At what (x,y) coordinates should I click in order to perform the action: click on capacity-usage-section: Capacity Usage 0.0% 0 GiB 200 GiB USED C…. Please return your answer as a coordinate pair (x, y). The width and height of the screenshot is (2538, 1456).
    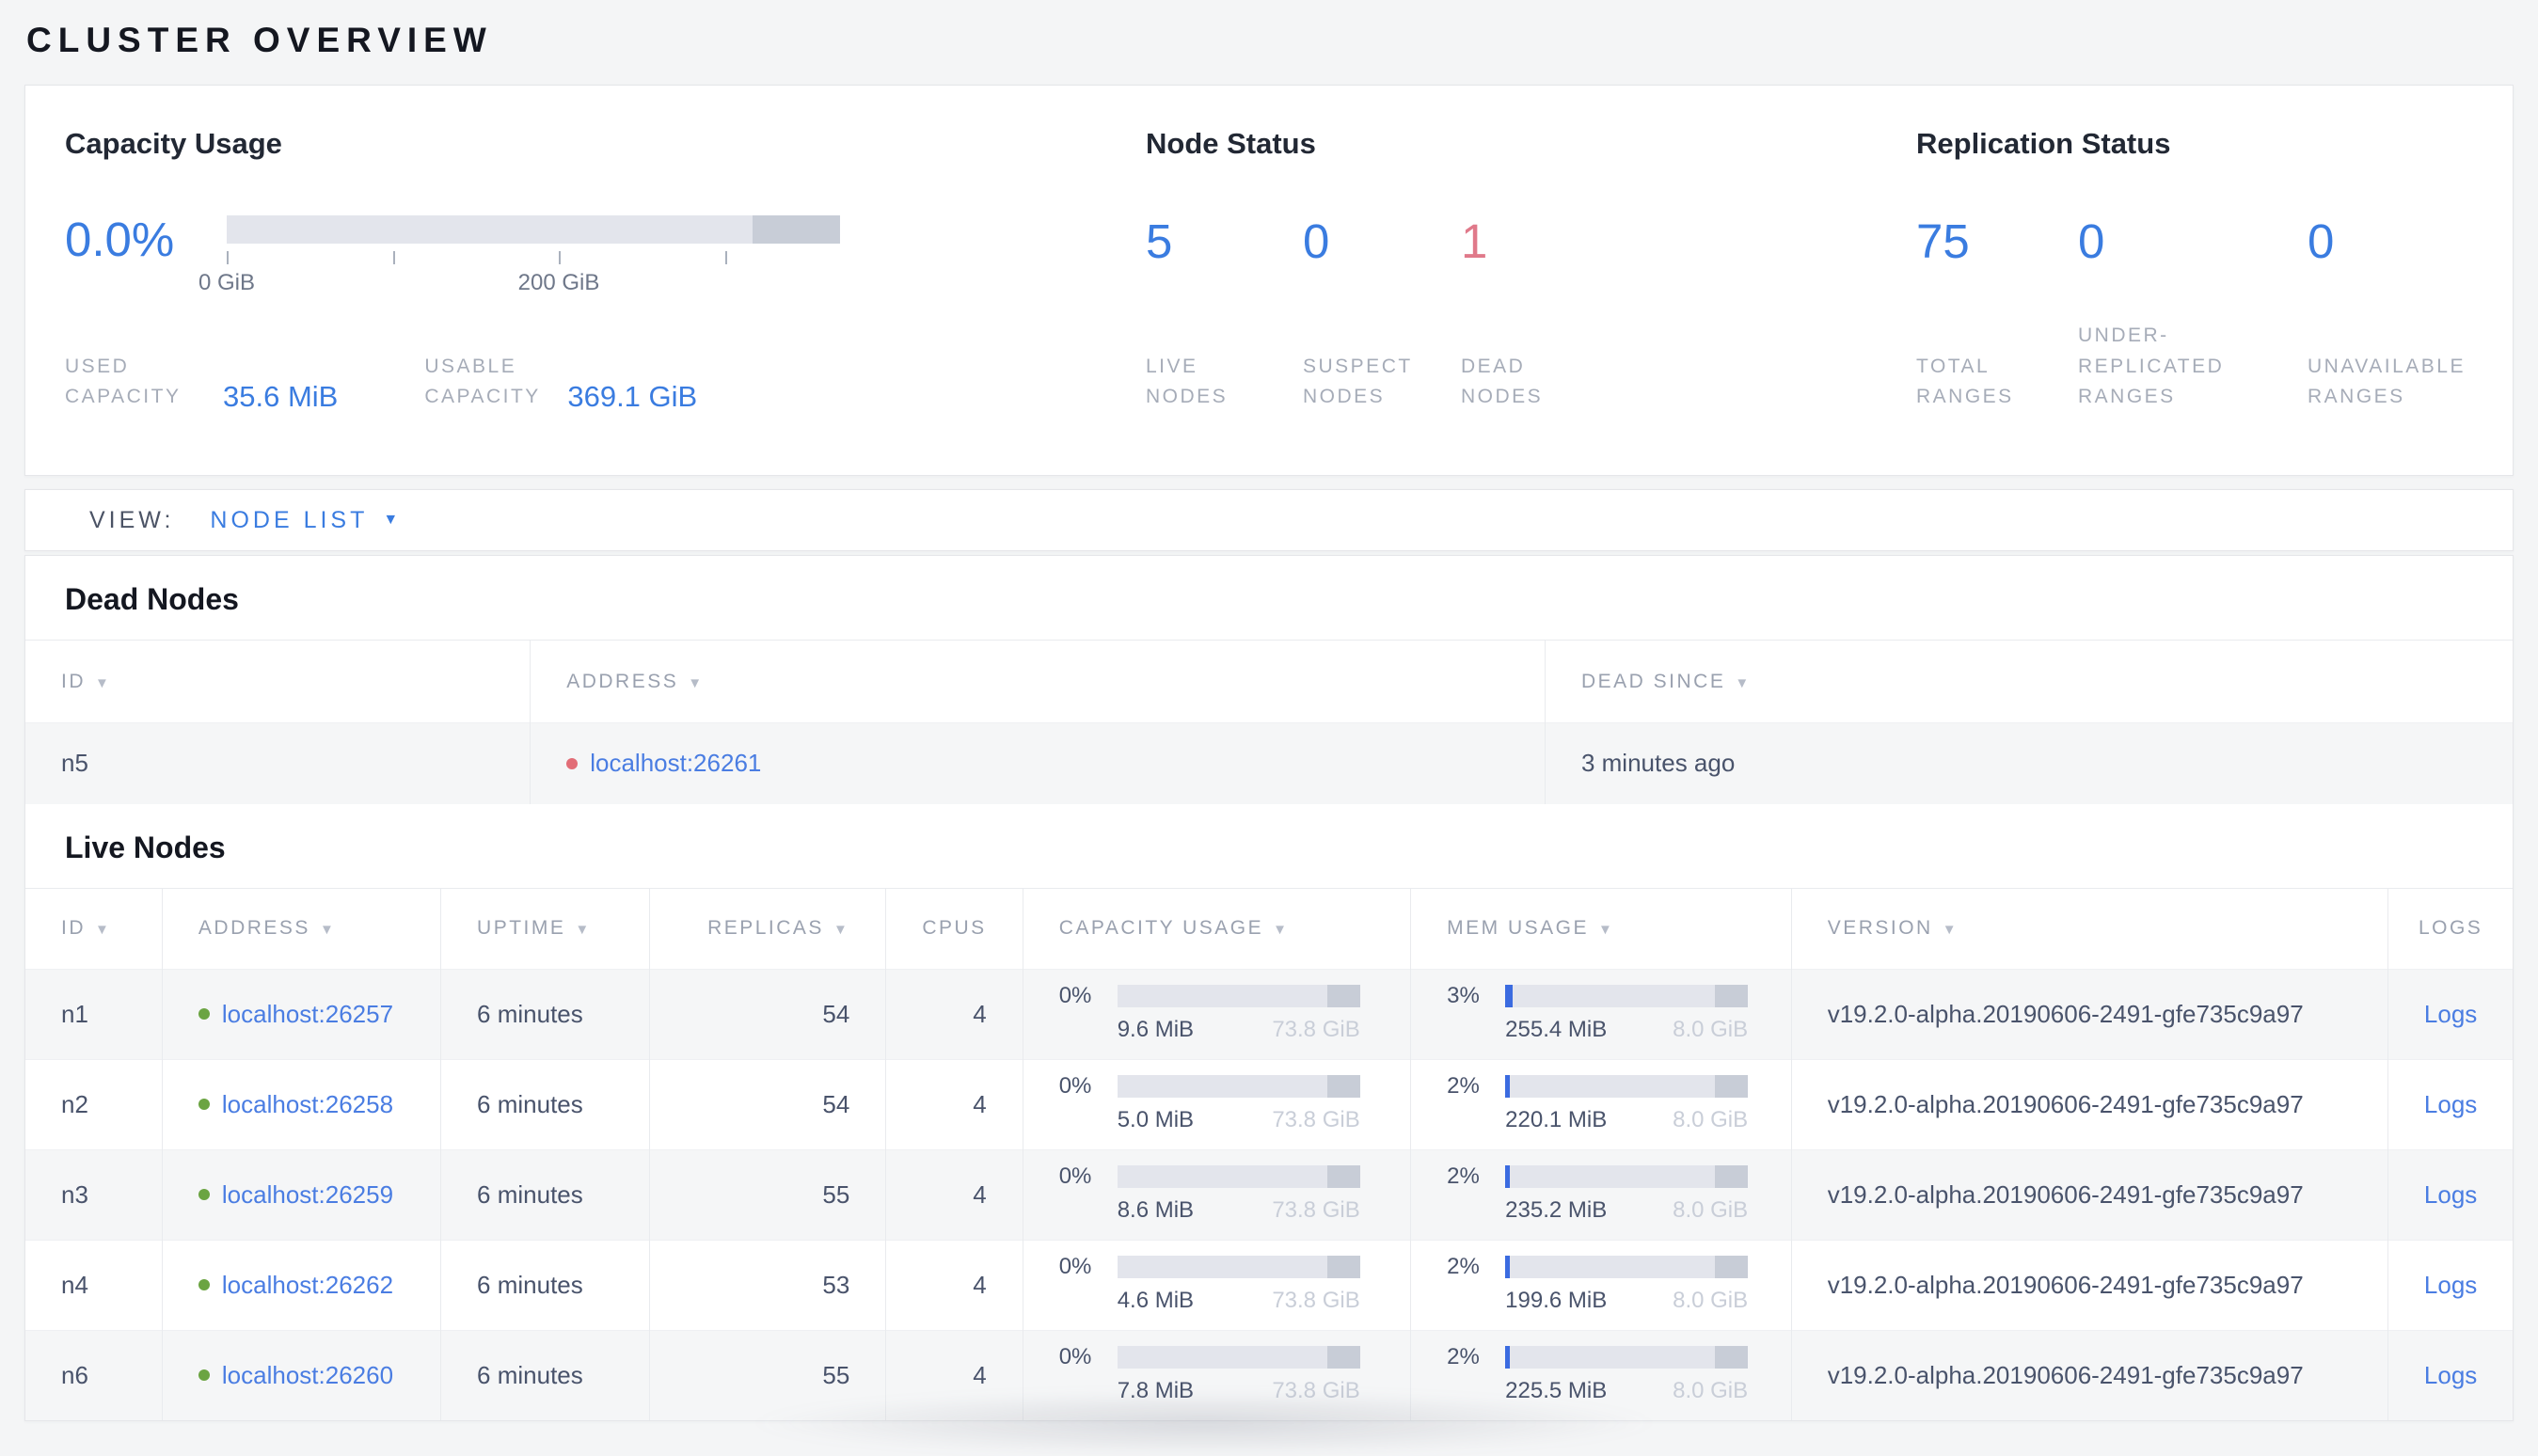
    Looking at the image, I should click on (587, 301).